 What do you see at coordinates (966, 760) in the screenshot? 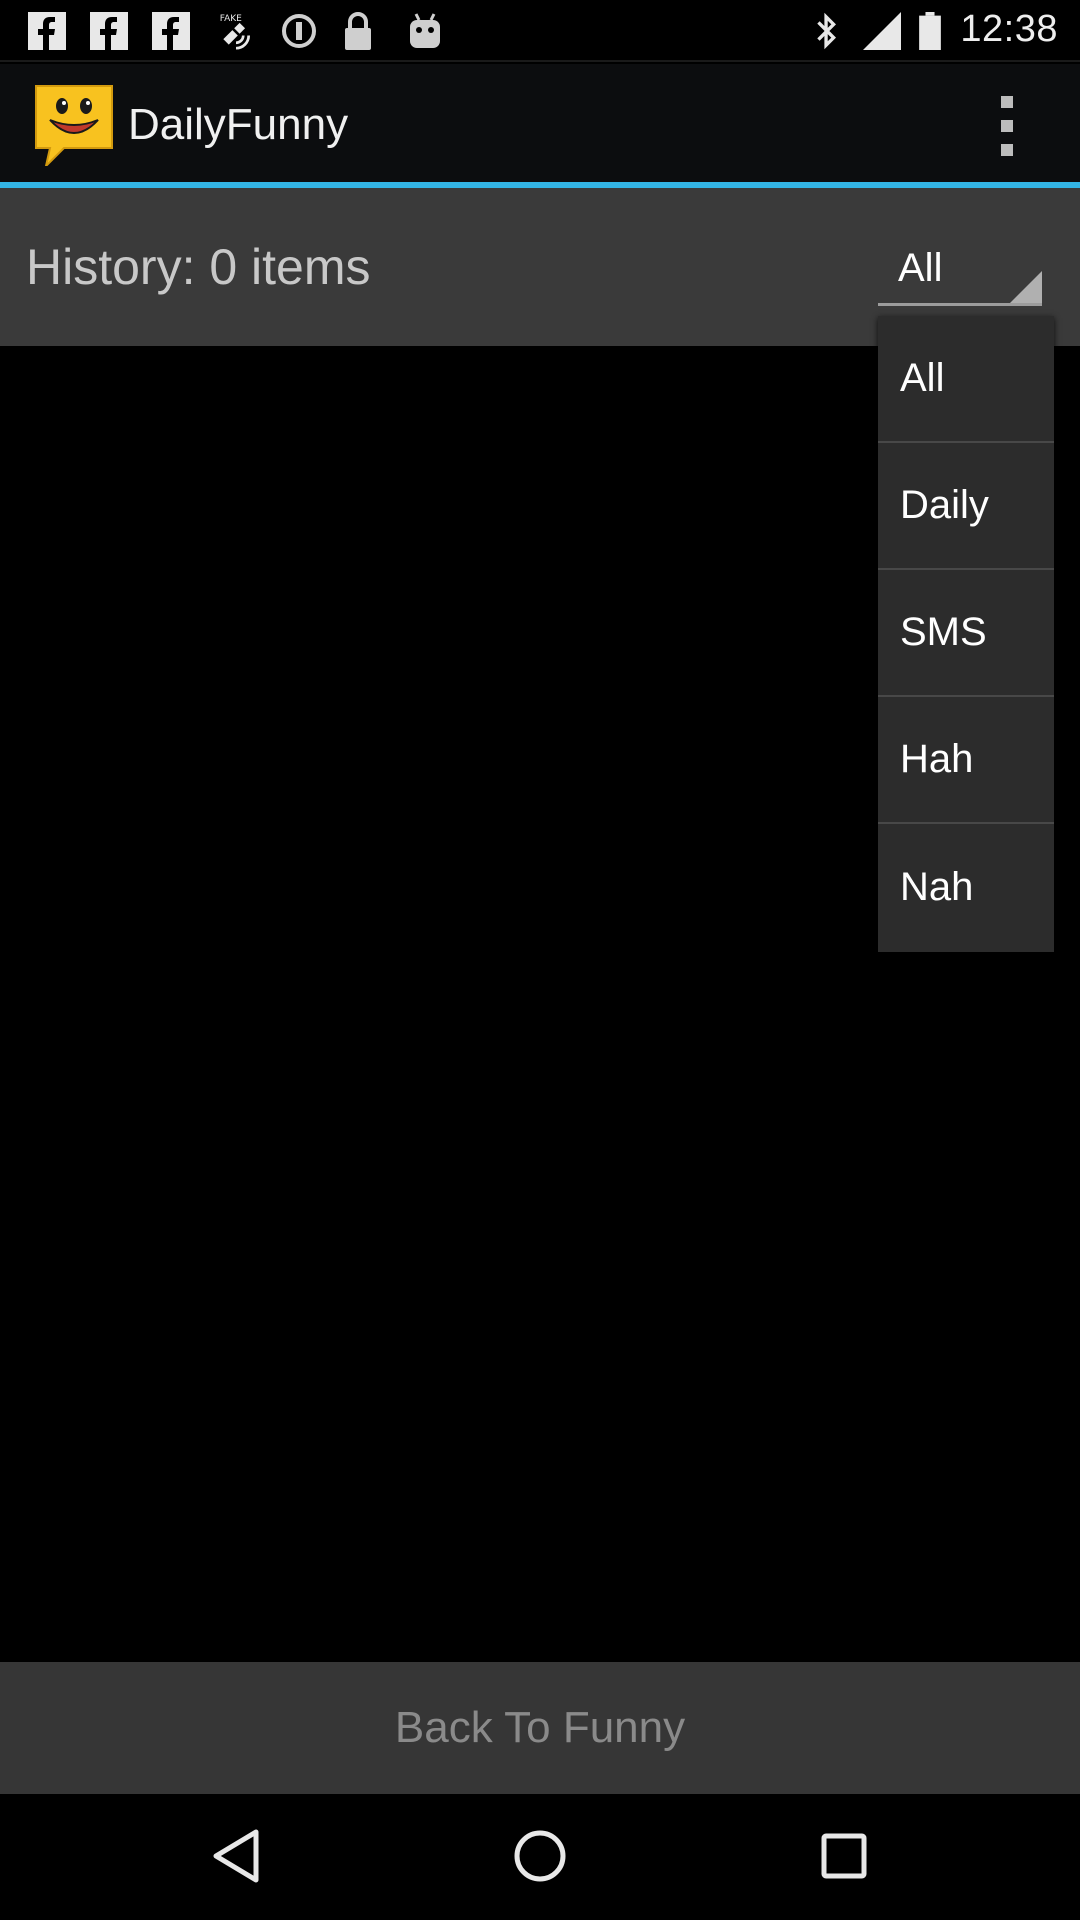
I see `dropdown-option-hah: Hah` at bounding box center [966, 760].